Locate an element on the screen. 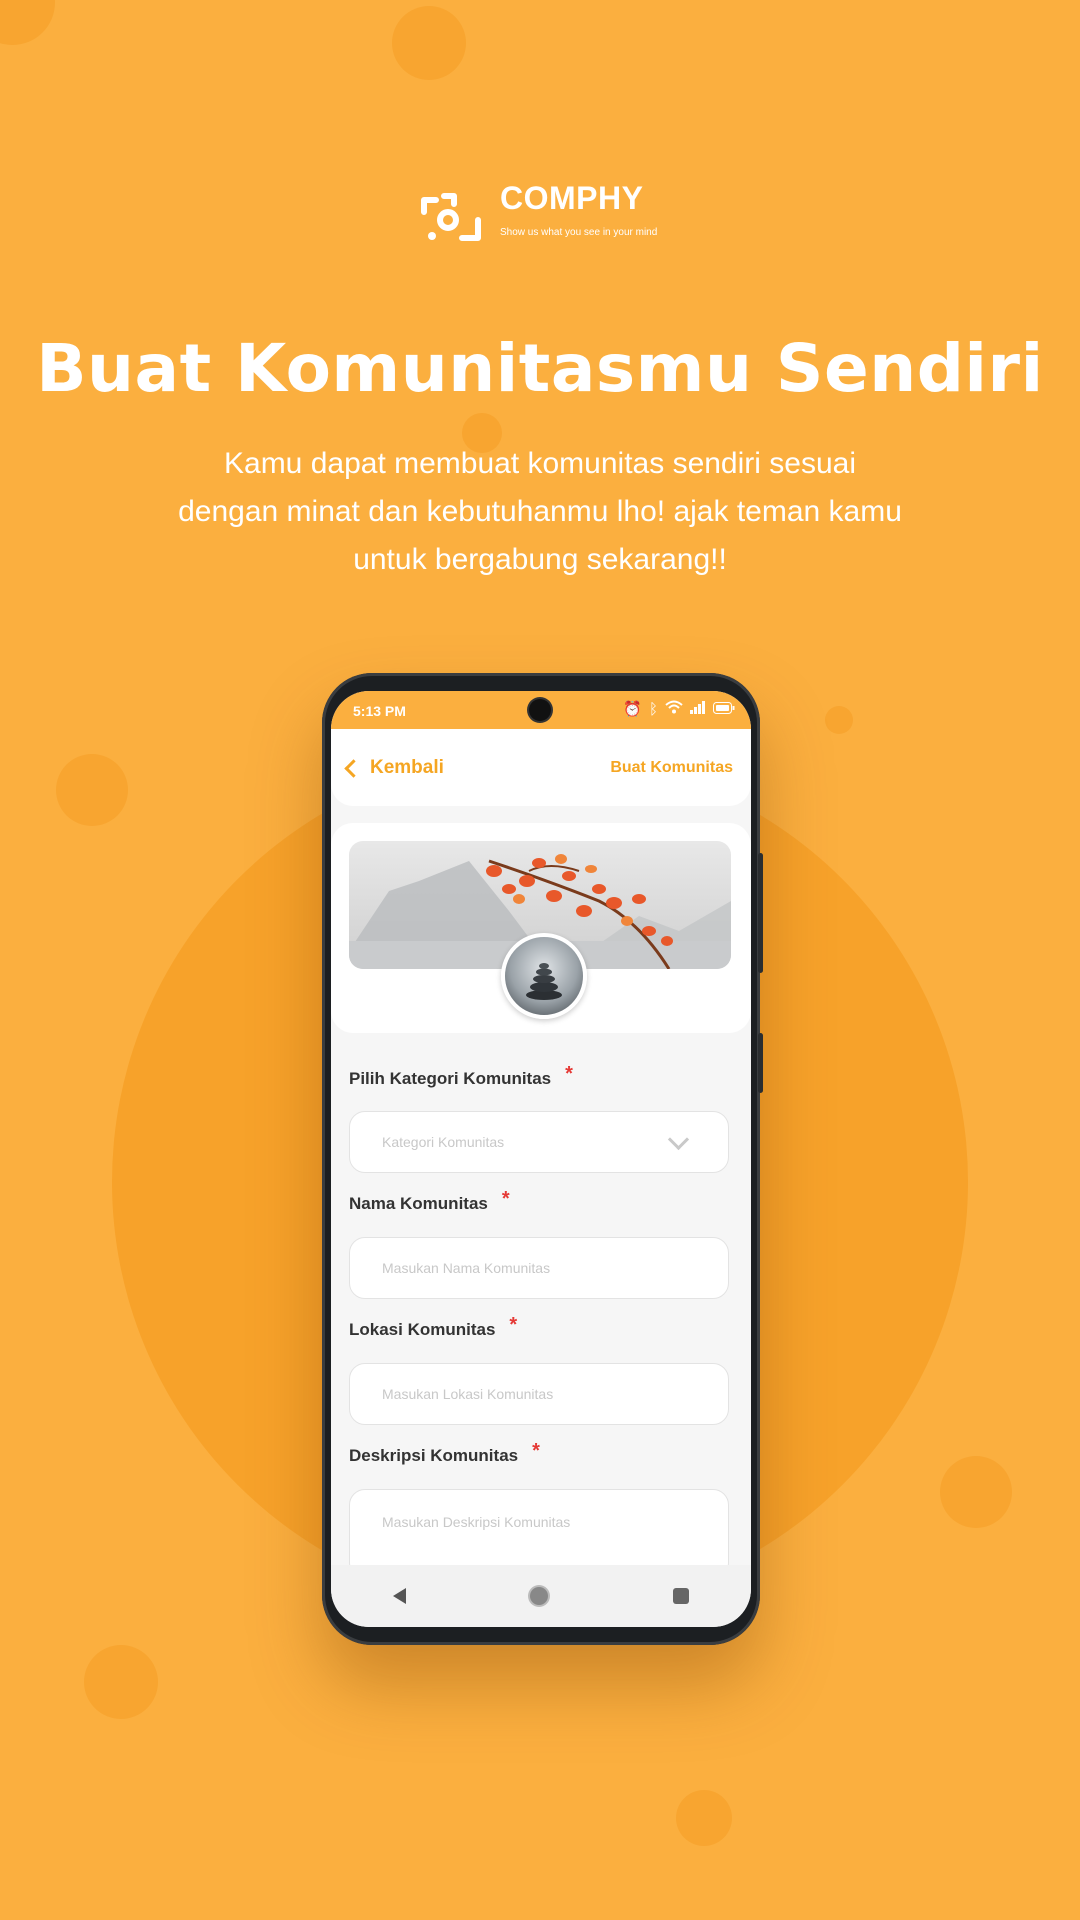 This screenshot has height=1920, width=1080. brand-tagline: Show us what you see in your mind is located at coordinates (579, 232).